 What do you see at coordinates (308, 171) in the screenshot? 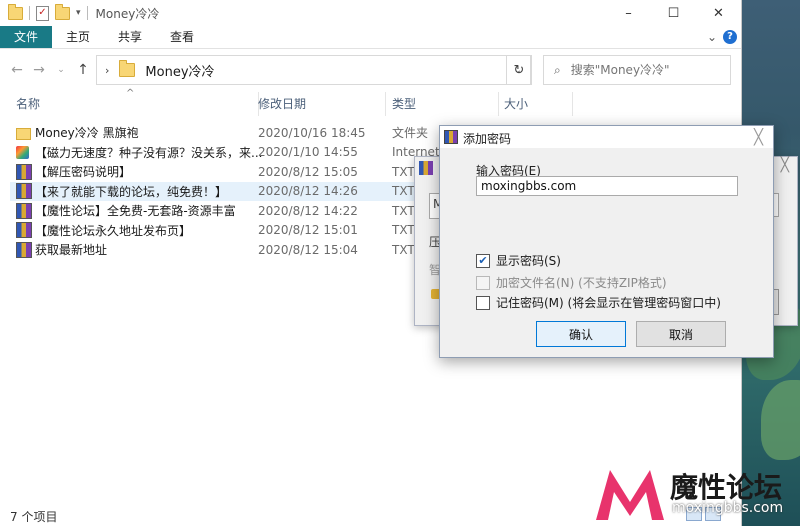
I see `file-date: 2020/8/12 15:05` at bounding box center [308, 171].